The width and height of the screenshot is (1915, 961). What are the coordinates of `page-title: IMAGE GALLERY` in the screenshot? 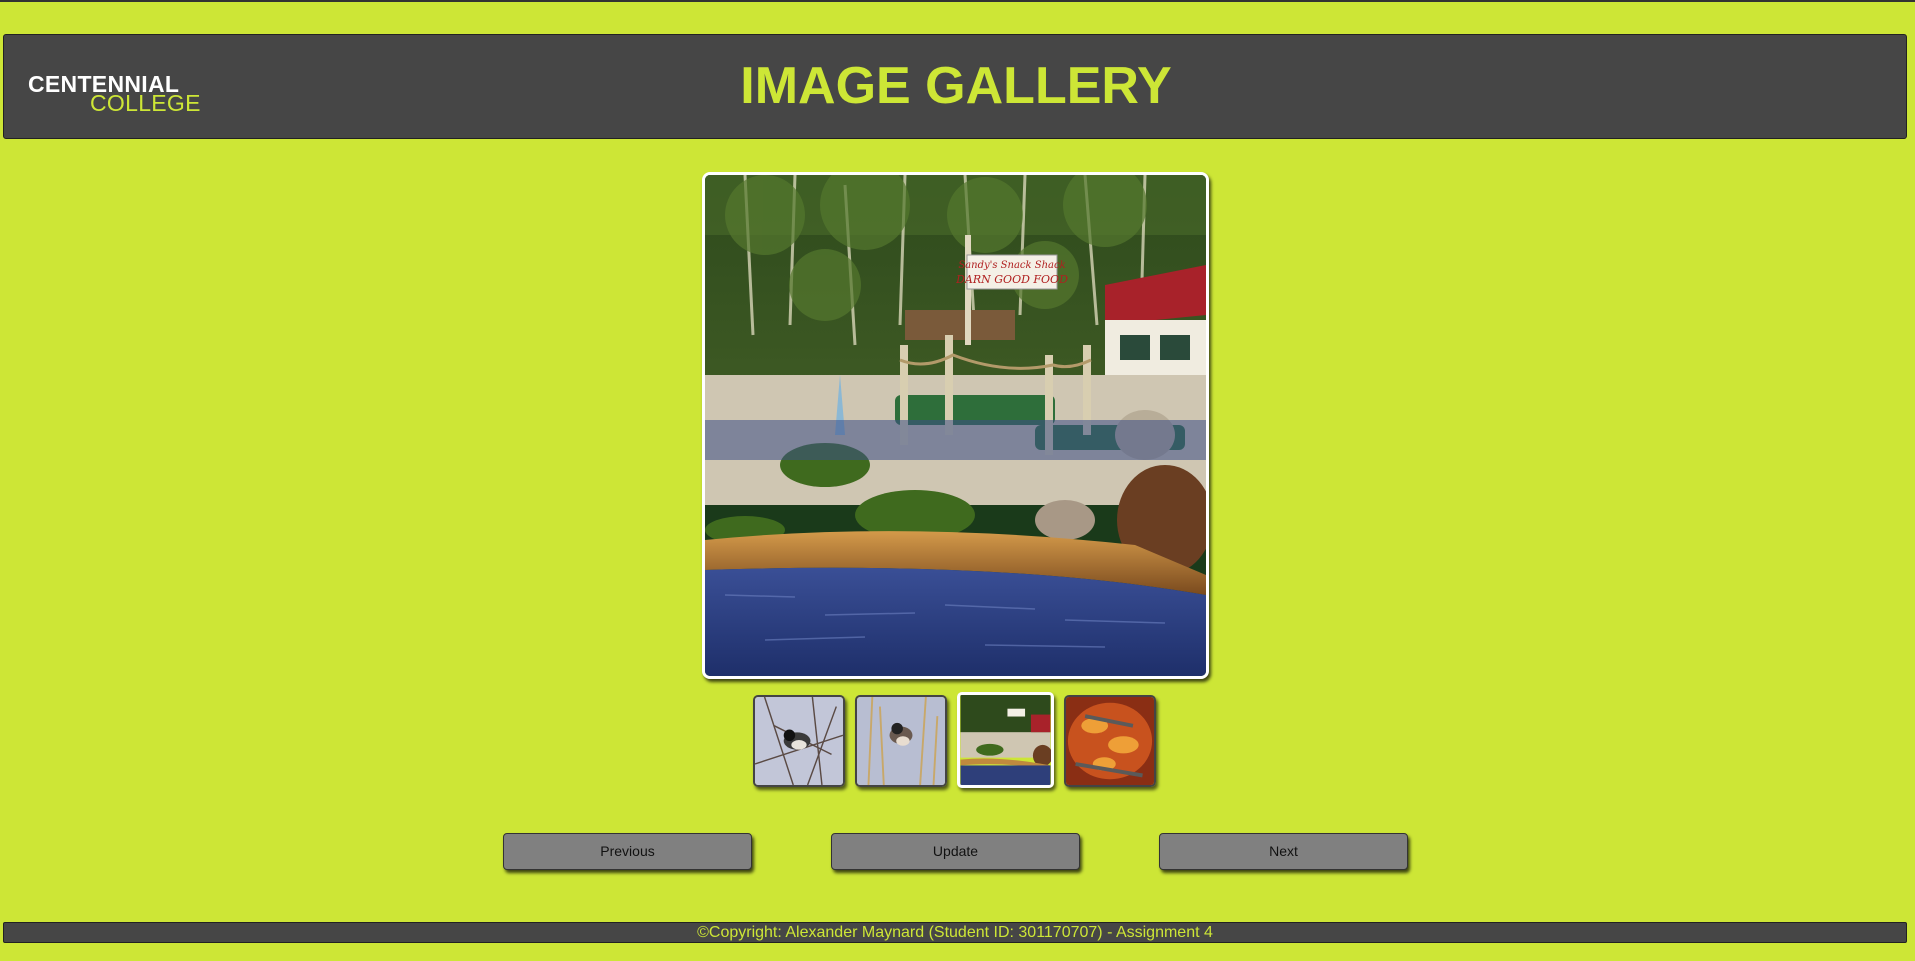 It's located at (956, 86).